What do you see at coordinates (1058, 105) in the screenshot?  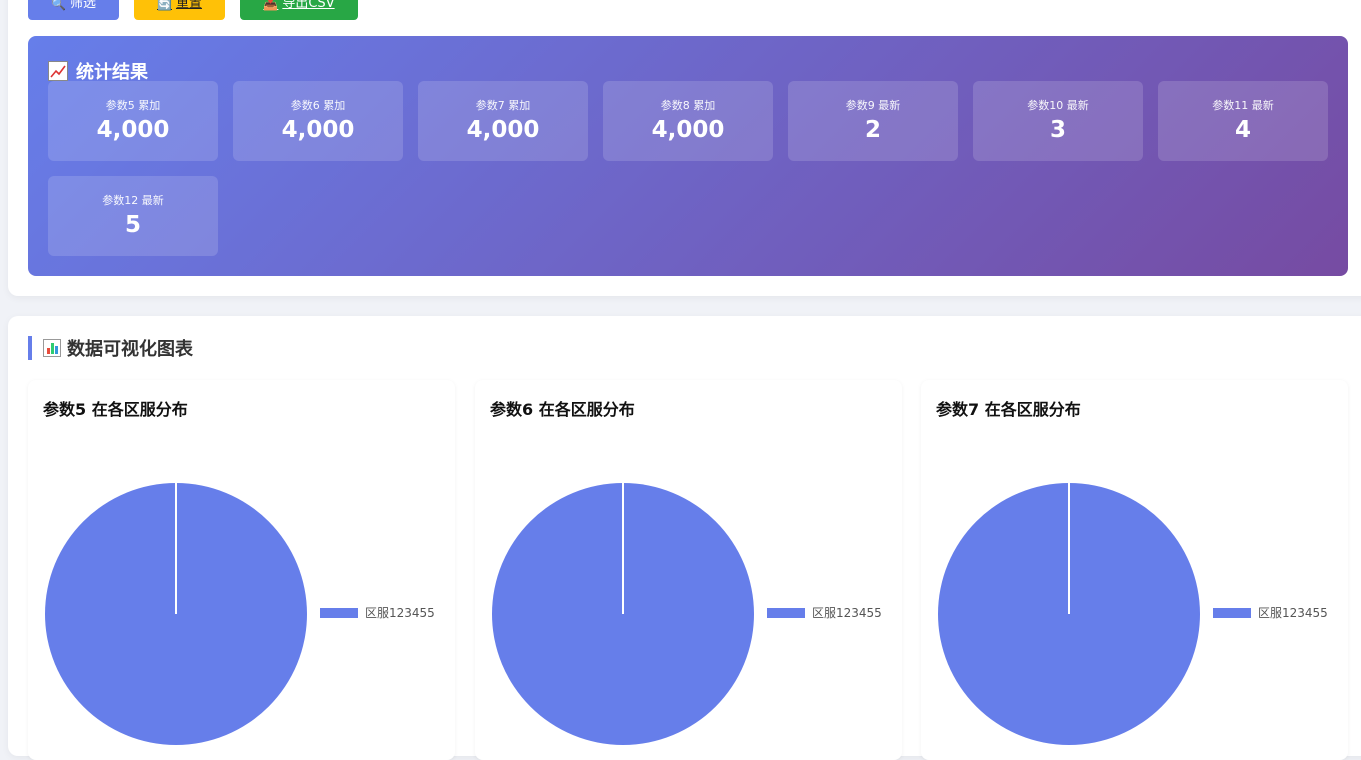 I see `stat-label: 参数10 最新` at bounding box center [1058, 105].